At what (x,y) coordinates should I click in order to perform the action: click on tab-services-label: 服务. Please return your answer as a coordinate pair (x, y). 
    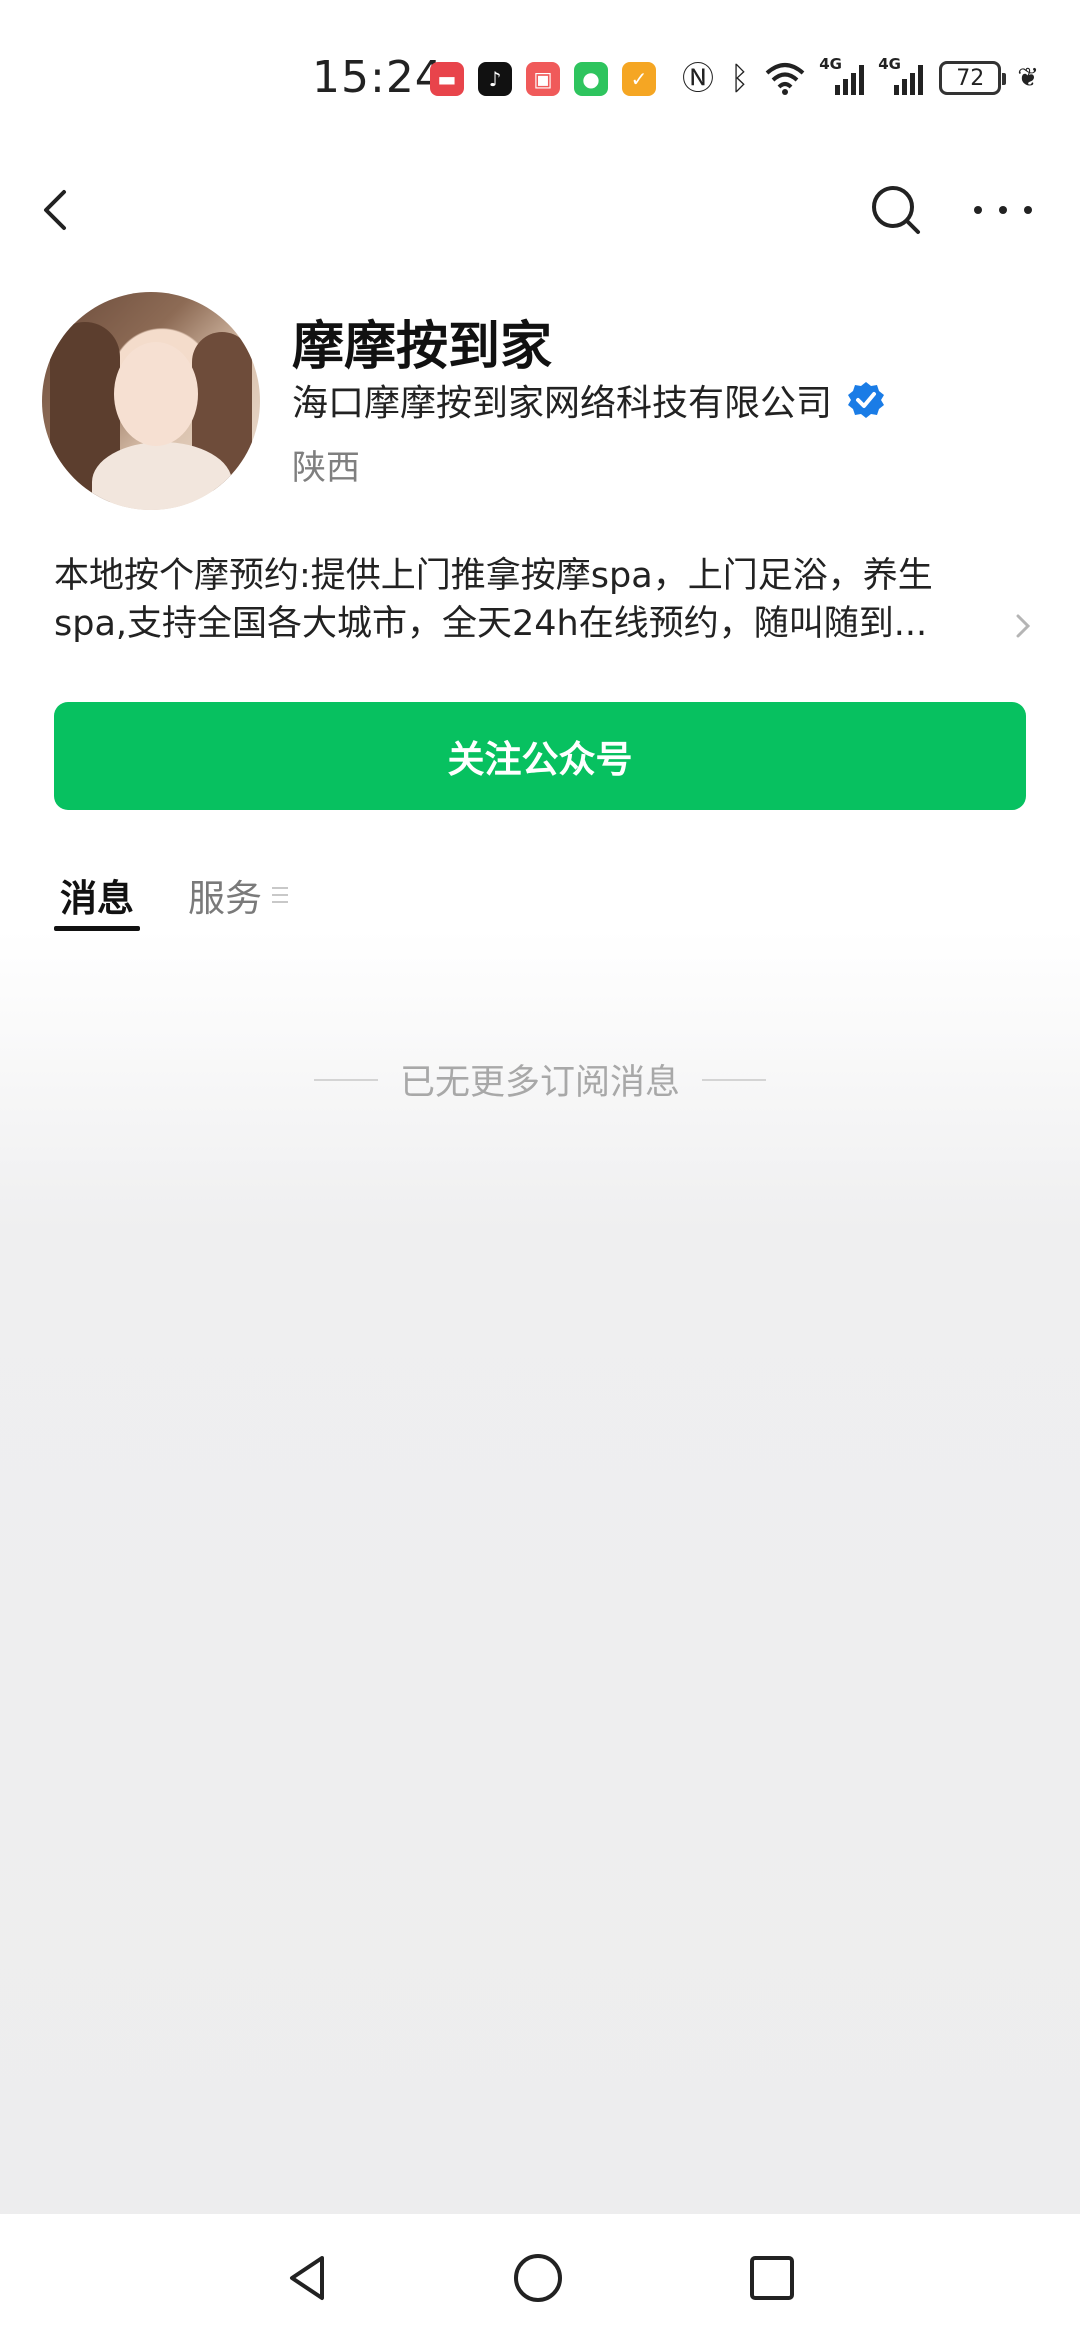
    Looking at the image, I should click on (225, 898).